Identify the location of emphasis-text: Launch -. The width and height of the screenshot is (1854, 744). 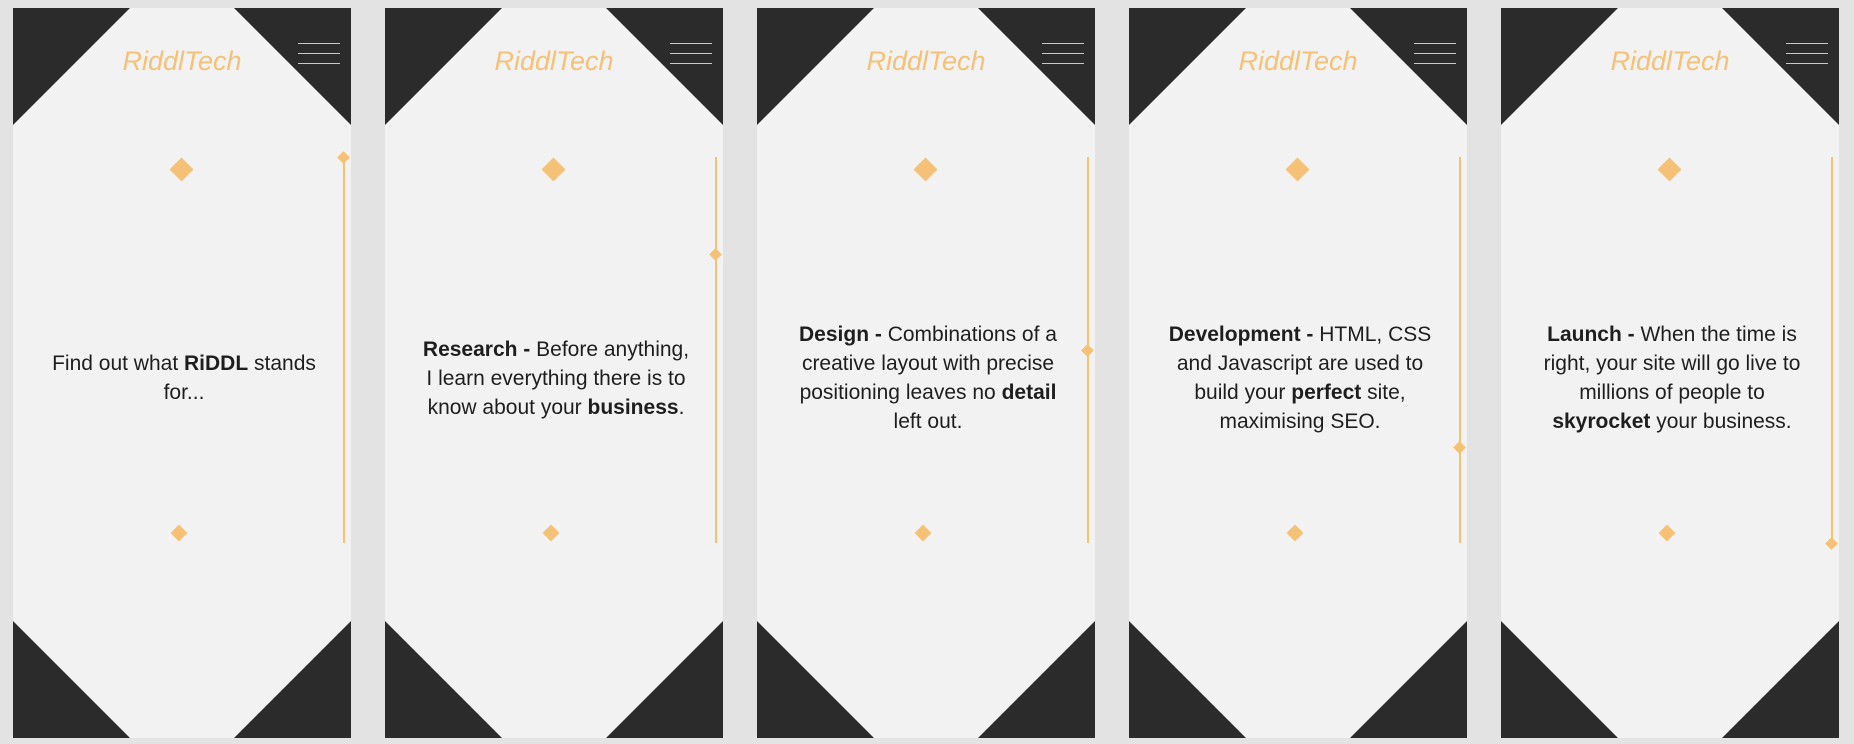
(1591, 334).